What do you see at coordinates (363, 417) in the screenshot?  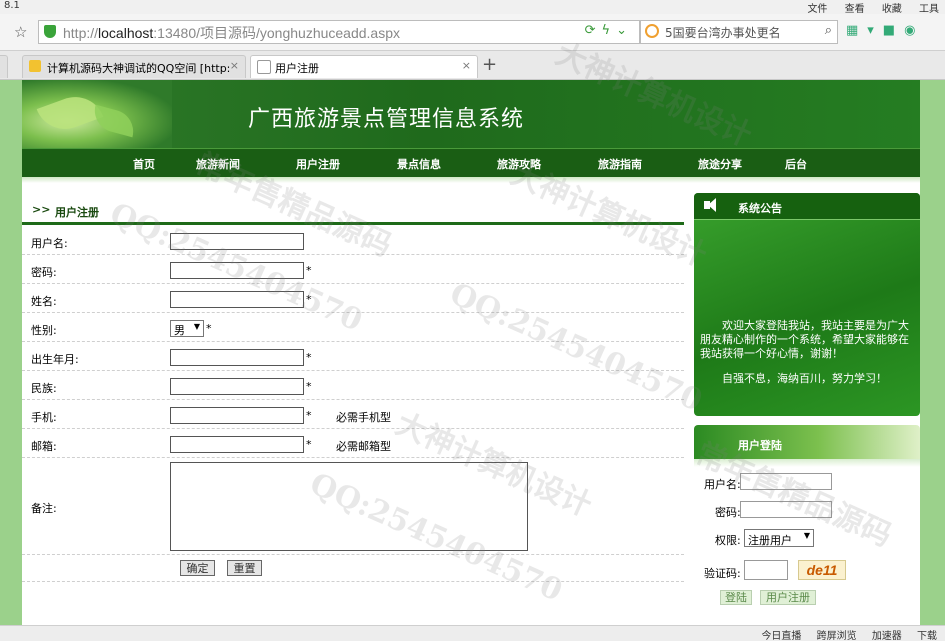 I see `phone-hint: 必需手机型` at bounding box center [363, 417].